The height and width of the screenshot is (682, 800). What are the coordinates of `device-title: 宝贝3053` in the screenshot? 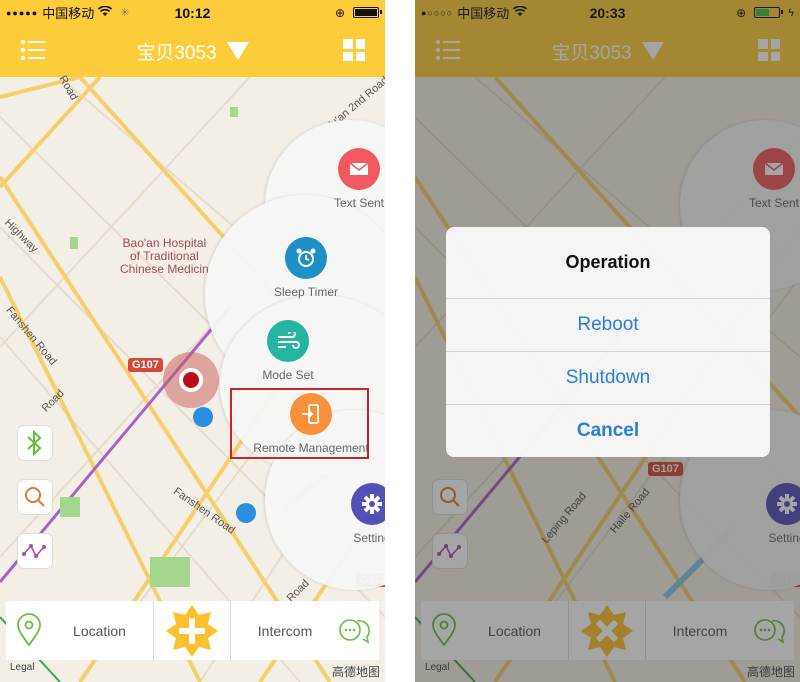 It's located at (176, 53).